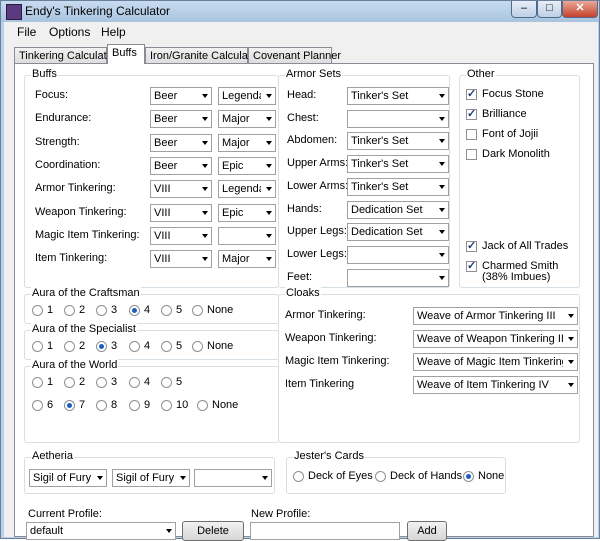 This screenshot has height=541, width=600. What do you see at coordinates (398, 232) in the screenshot?
I see `armor-select-6: Dedication Set` at bounding box center [398, 232].